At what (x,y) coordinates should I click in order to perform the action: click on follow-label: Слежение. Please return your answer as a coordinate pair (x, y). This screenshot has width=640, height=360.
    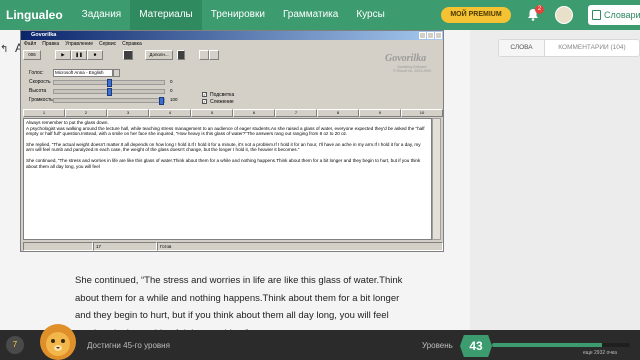
    Looking at the image, I should click on (222, 102).